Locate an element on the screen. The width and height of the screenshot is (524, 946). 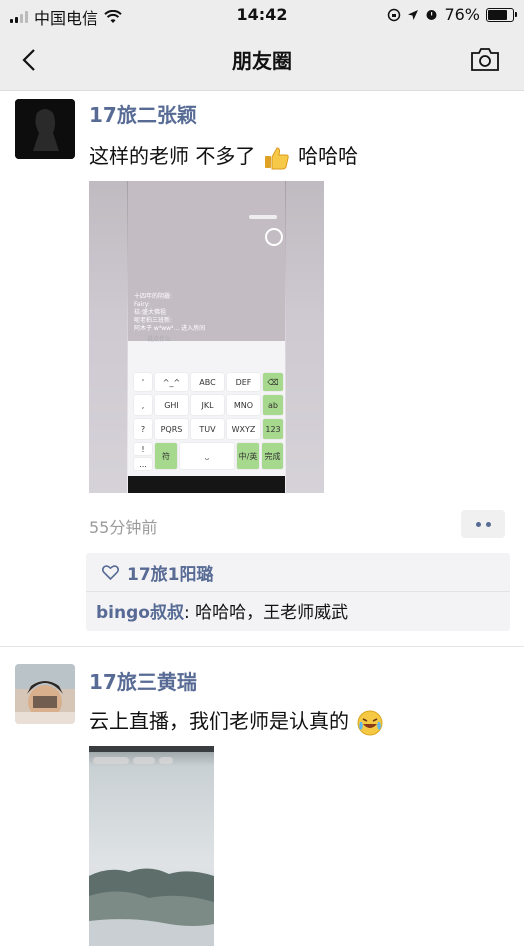
commenter-name: bingo叔叔 is located at coordinates (140, 613).